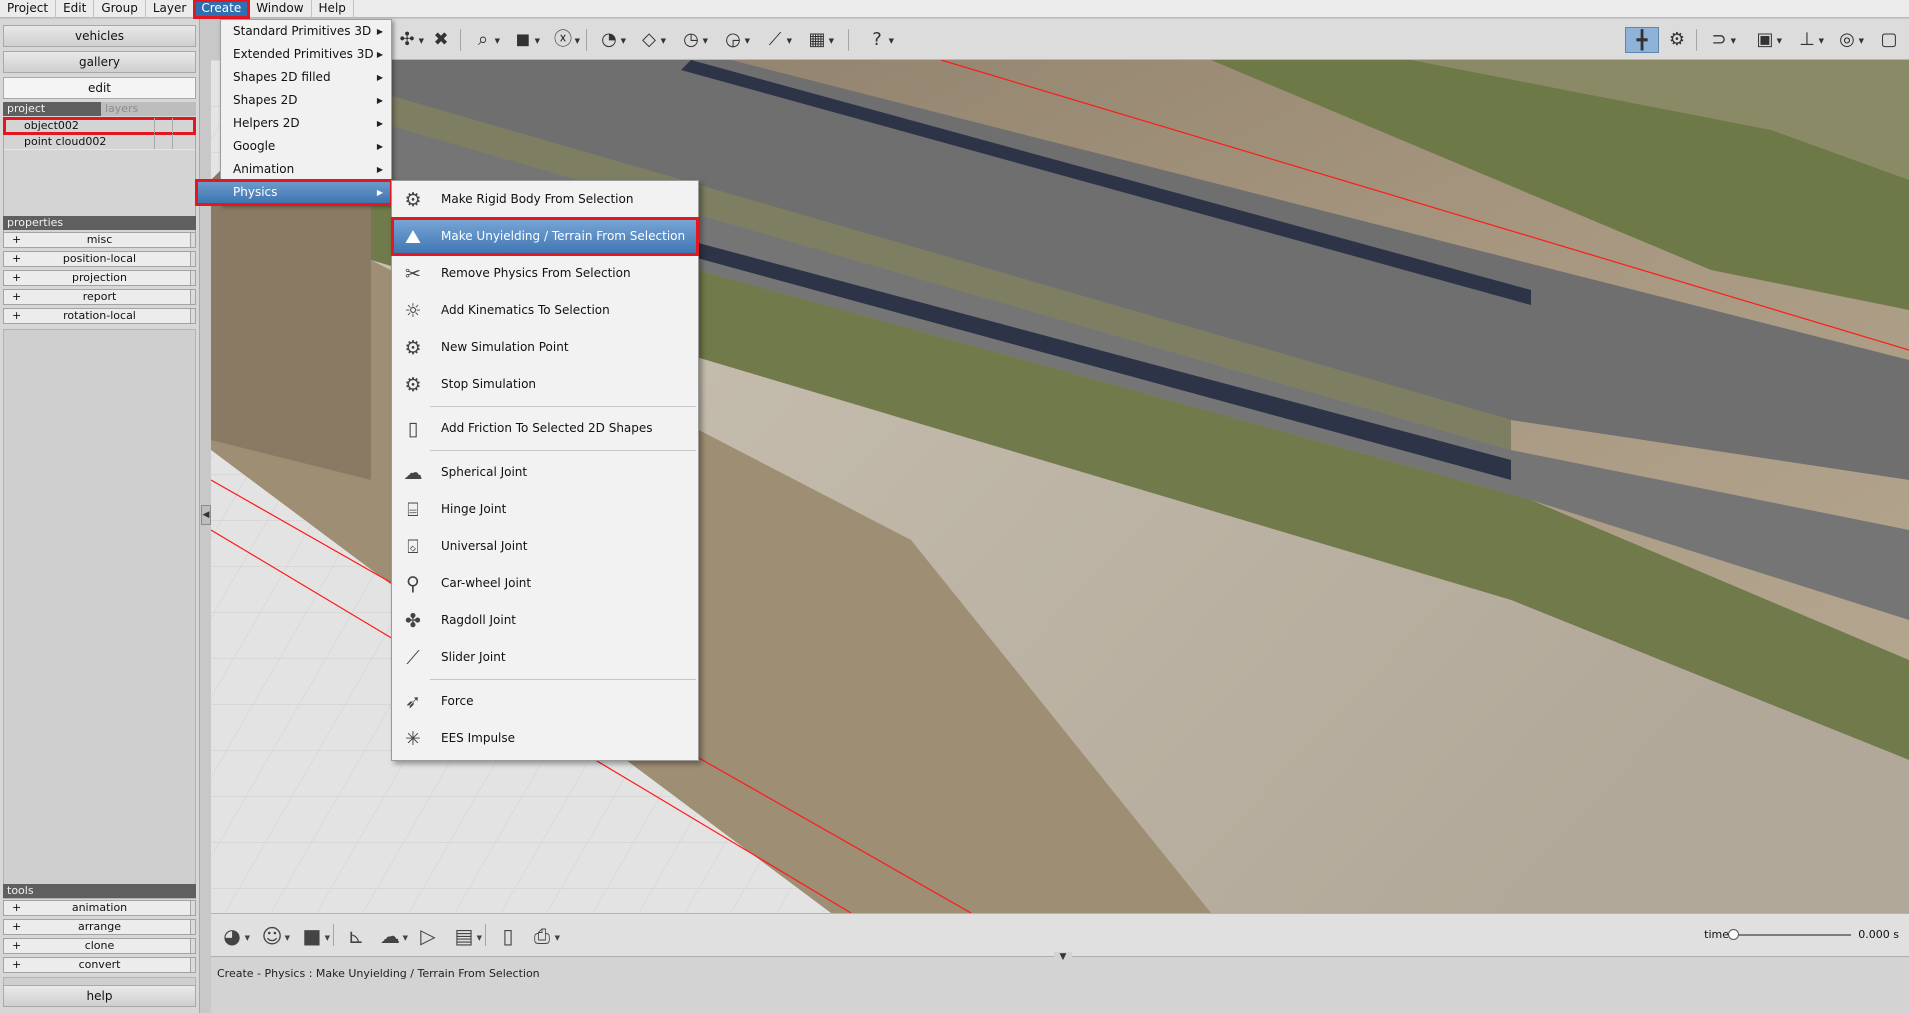 This screenshot has height=1013, width=1909. What do you see at coordinates (441, 40) in the screenshot?
I see `delete-tool-icon: ✖` at bounding box center [441, 40].